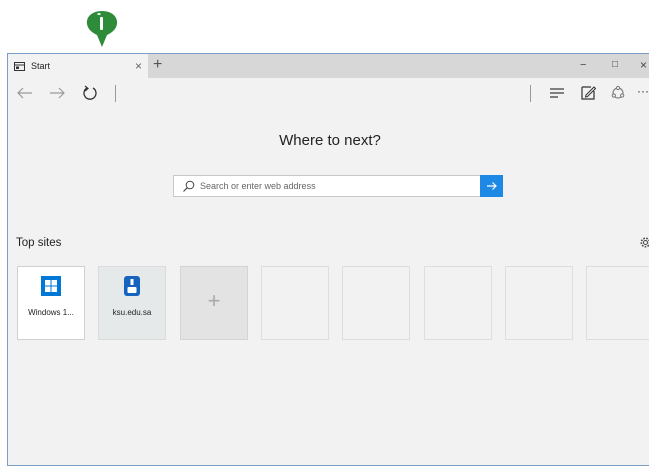 The width and height of the screenshot is (649, 469). I want to click on search-input, so click(335, 186).